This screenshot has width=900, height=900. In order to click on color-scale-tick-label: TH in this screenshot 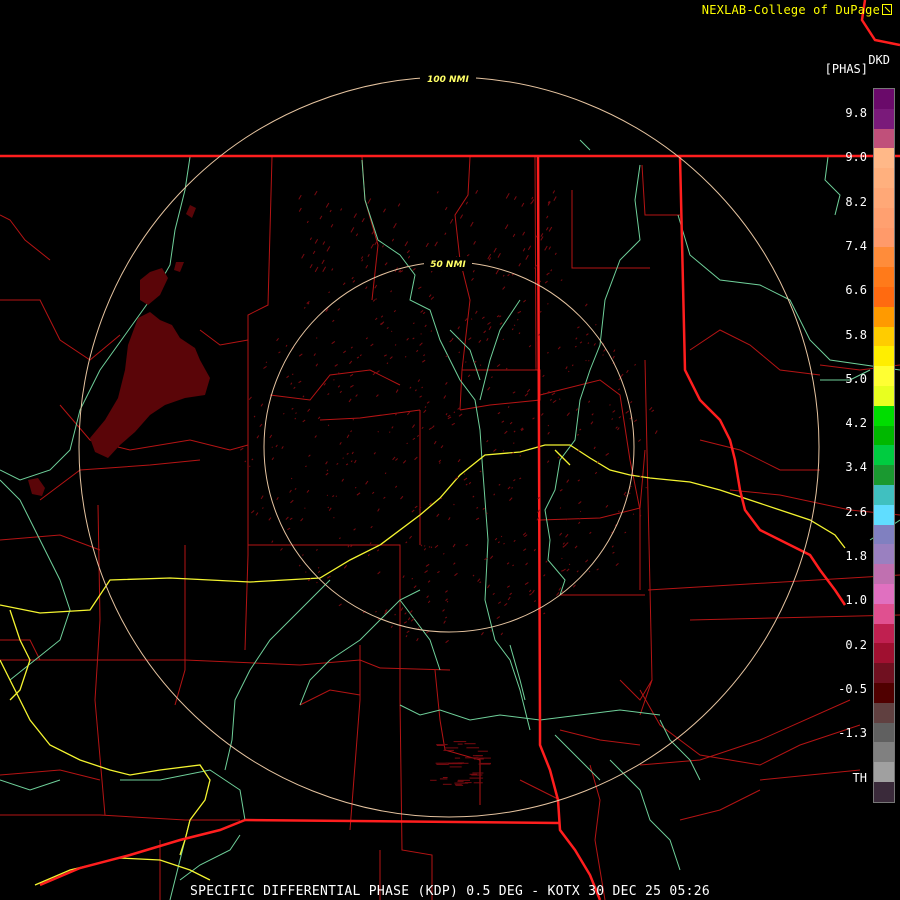, I will do `click(859, 777)`.